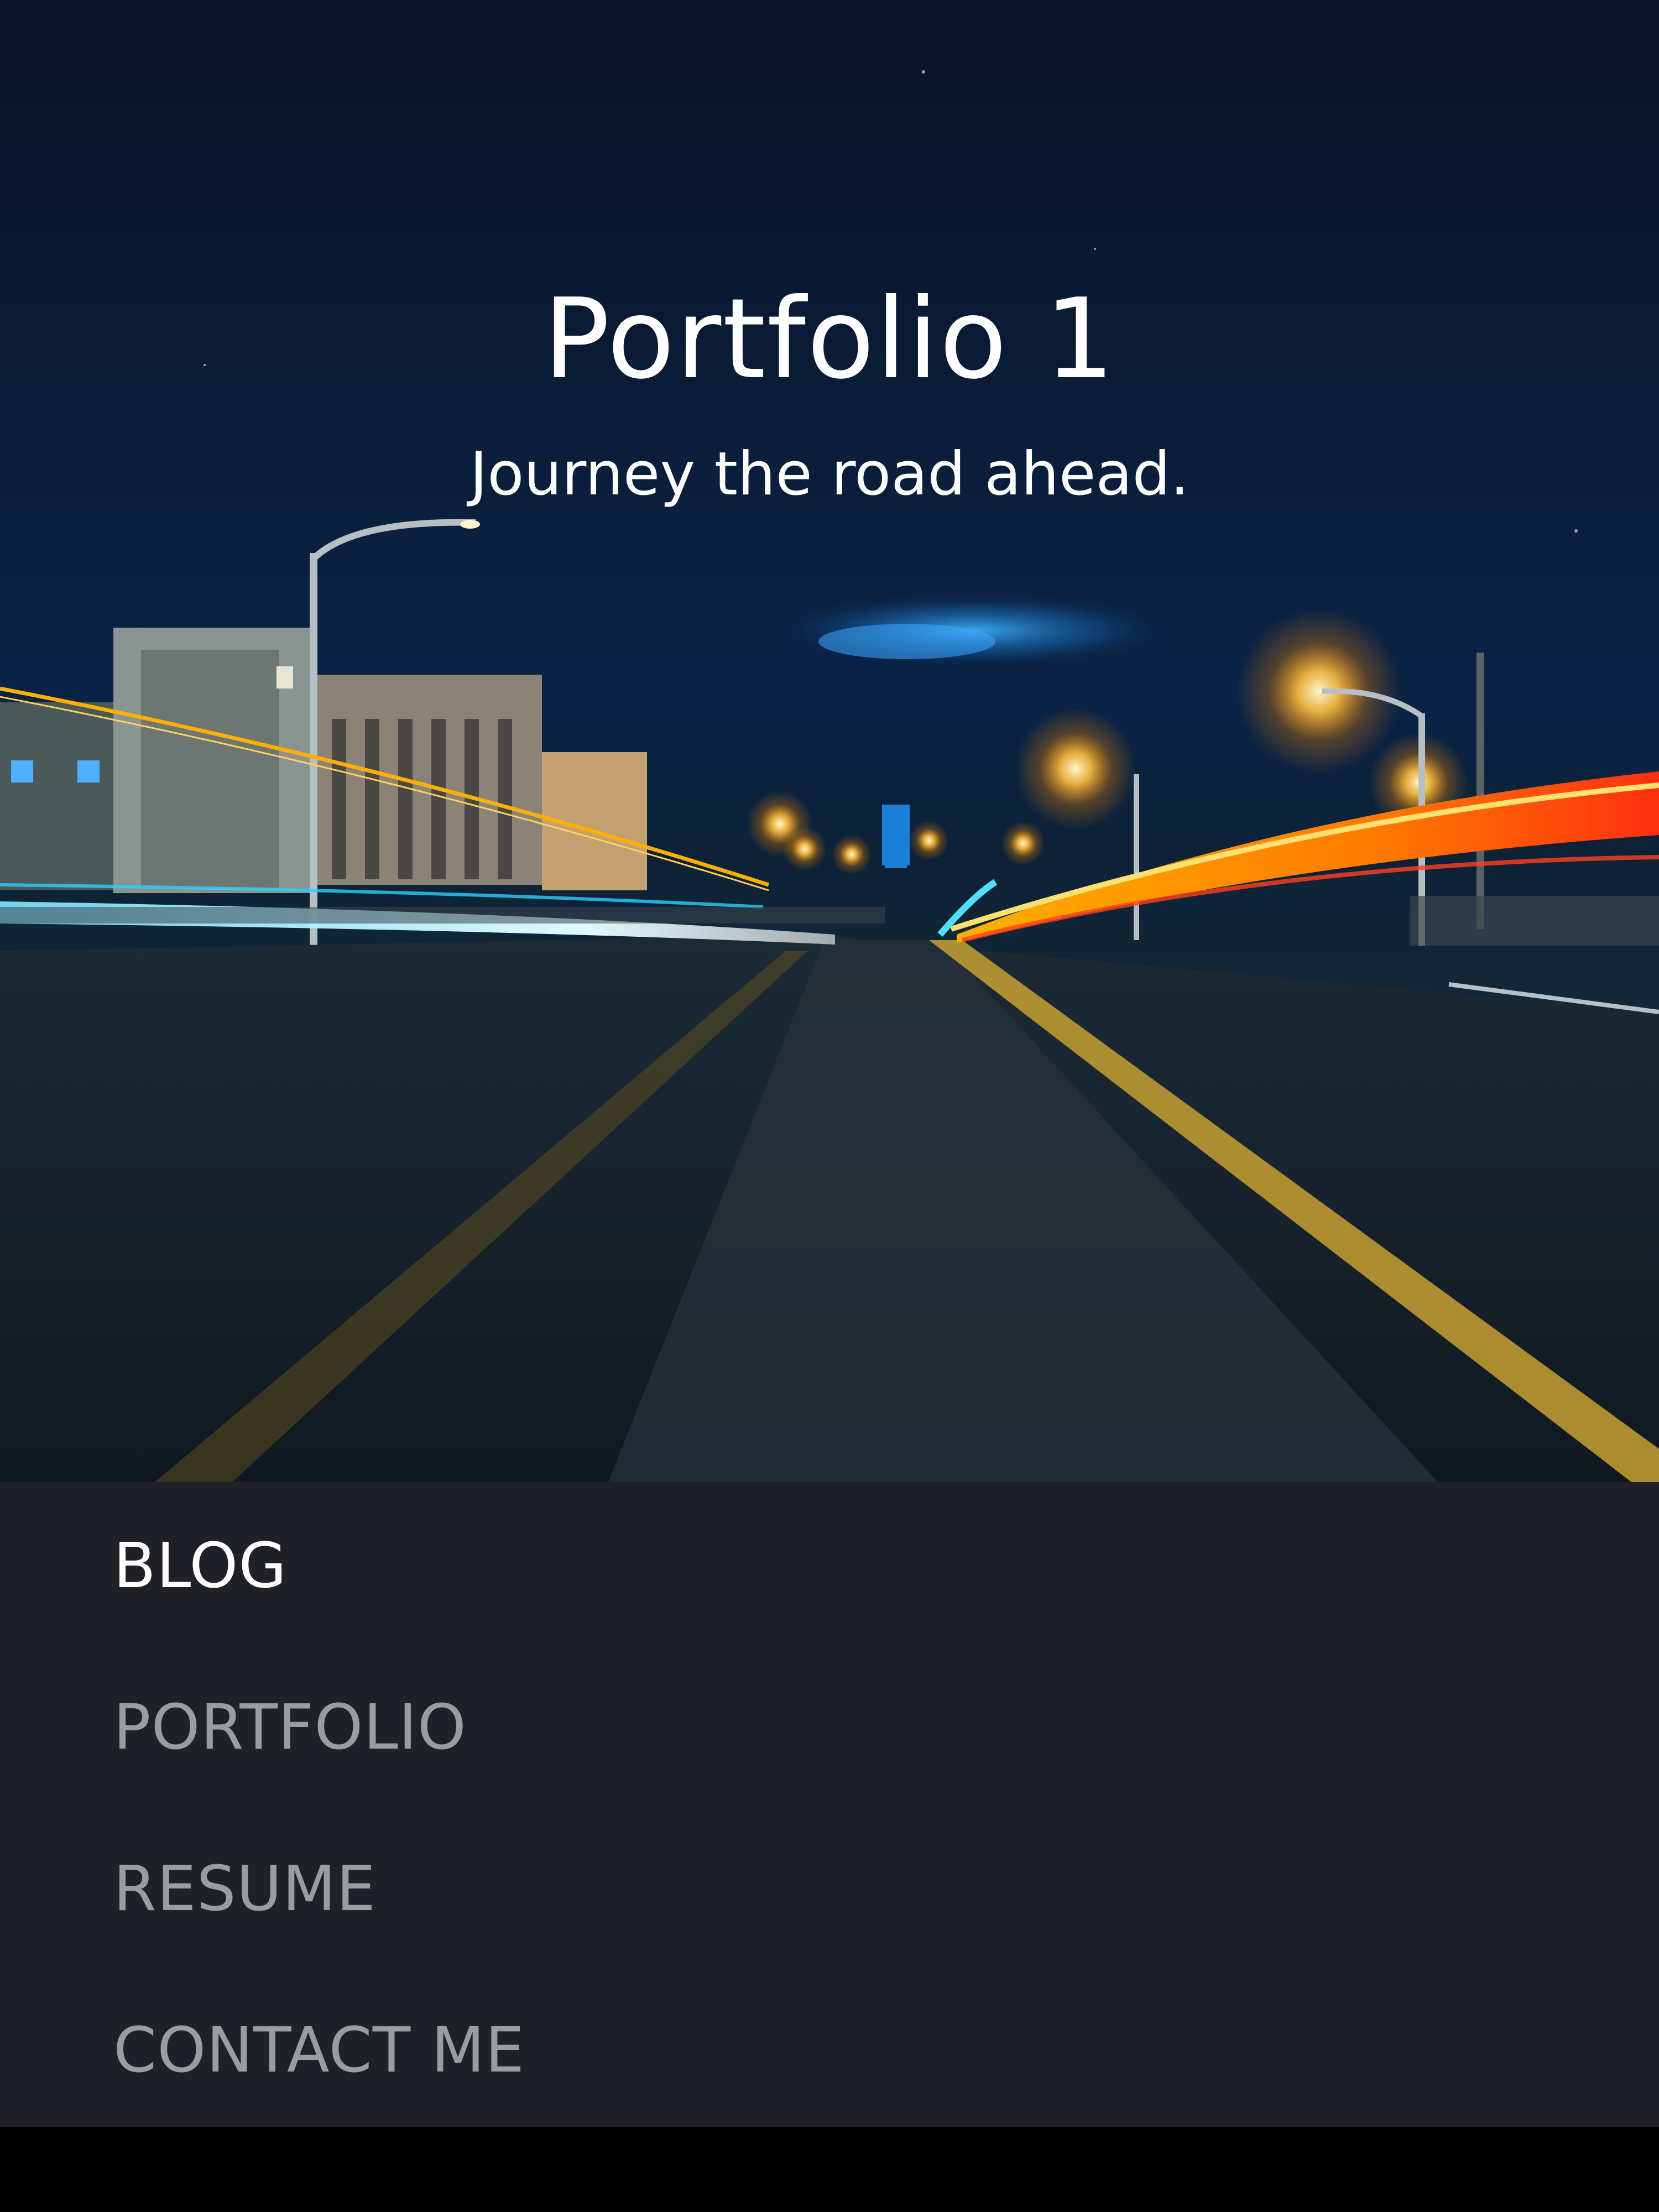 The width and height of the screenshot is (1659, 2212). Describe the element at coordinates (830, 2170) in the screenshot. I see `bottom-bar` at that location.